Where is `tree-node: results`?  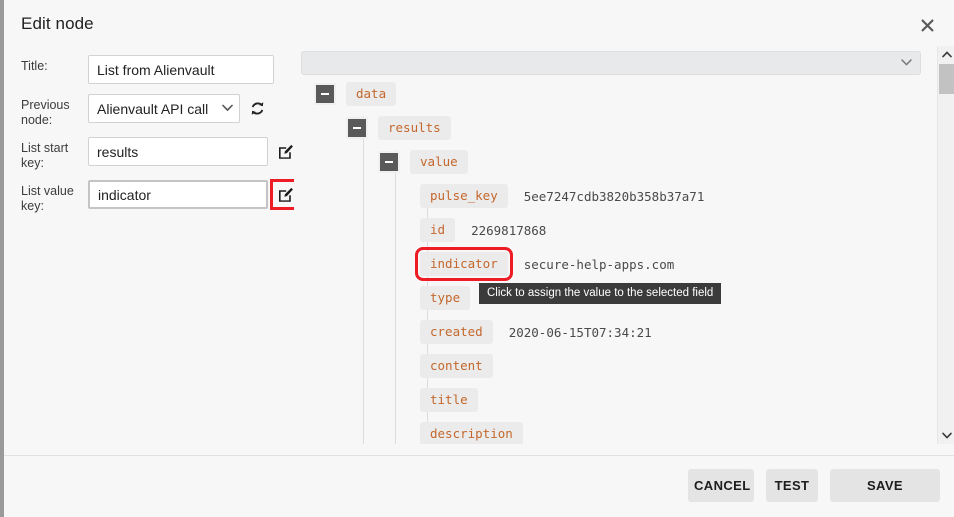 tree-node: results is located at coordinates (398, 128).